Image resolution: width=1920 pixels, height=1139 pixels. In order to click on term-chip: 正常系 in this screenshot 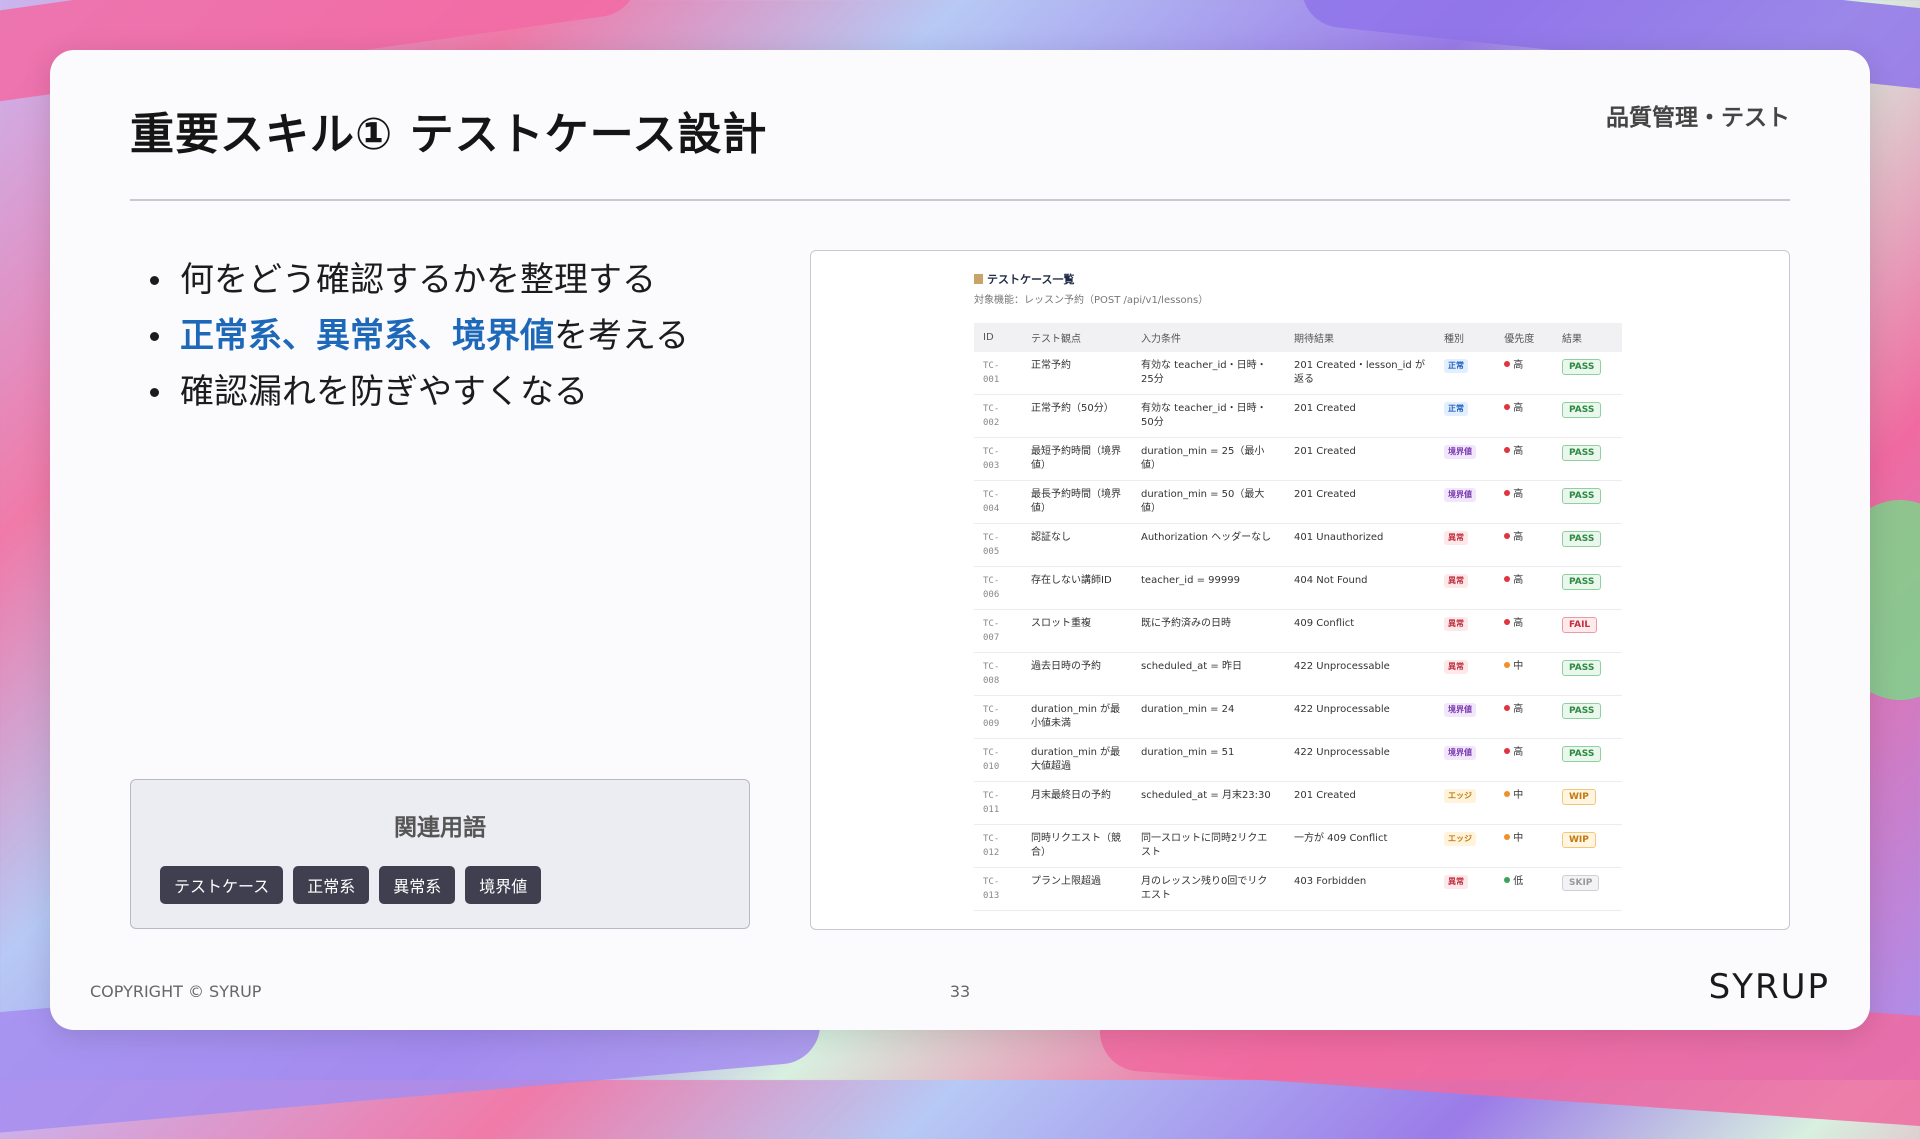, I will do `click(331, 885)`.